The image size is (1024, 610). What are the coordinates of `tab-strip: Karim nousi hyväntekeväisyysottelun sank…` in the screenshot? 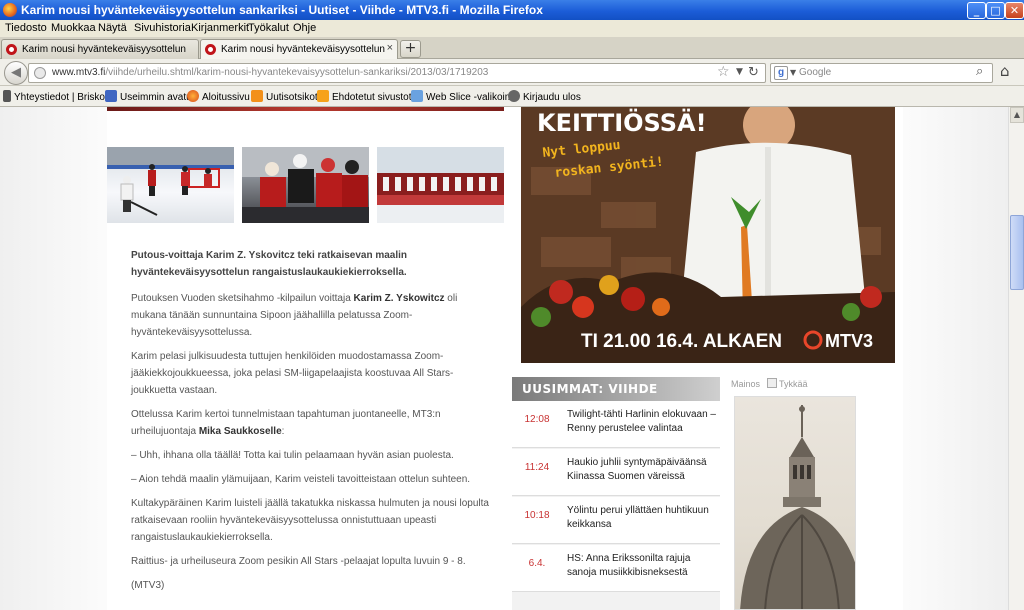 It's located at (512, 48).